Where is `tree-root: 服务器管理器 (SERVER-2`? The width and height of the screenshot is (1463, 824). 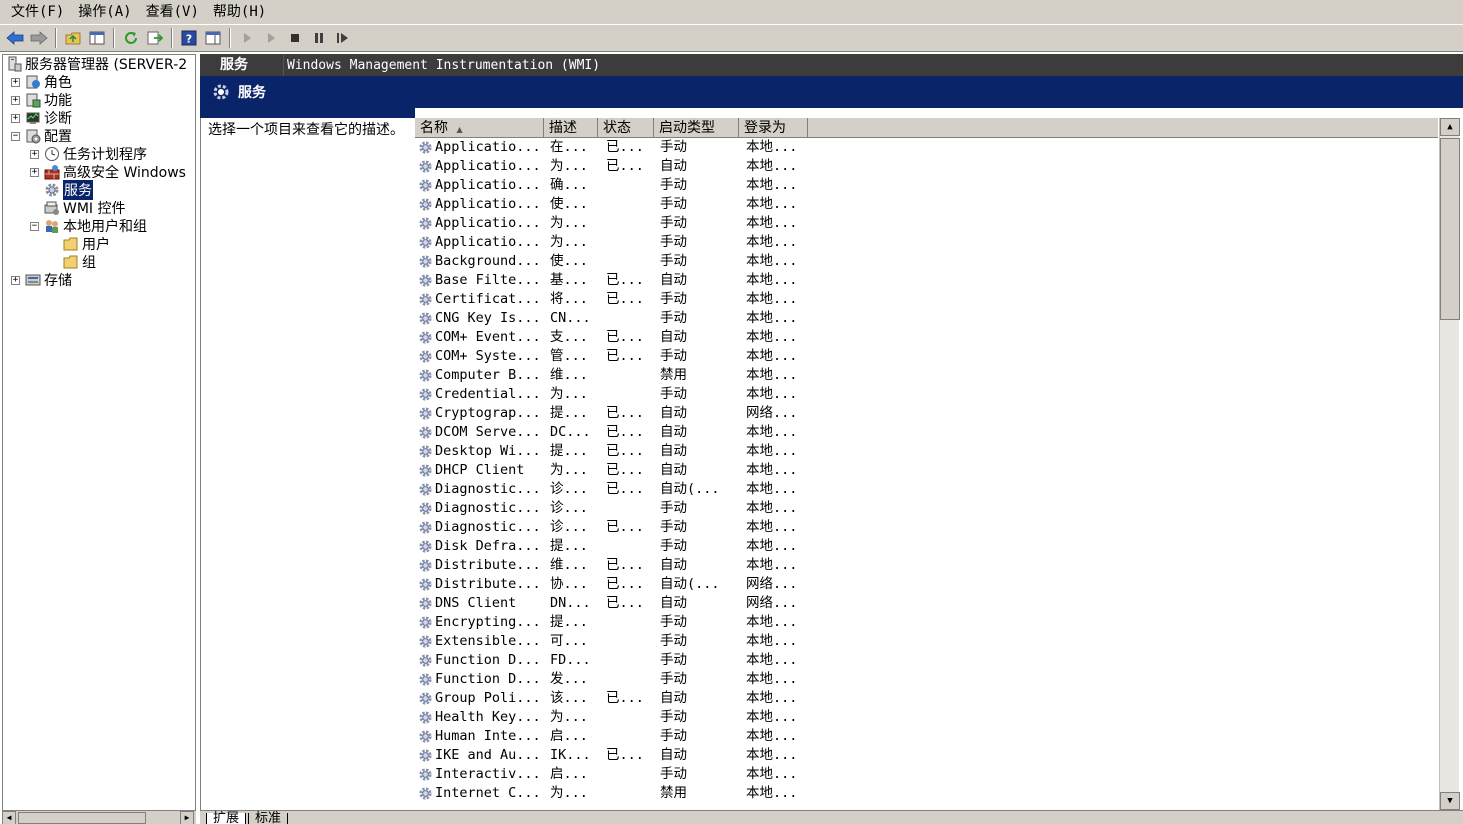
tree-root: 服务器管理器 (SERVER-2 is located at coordinates (96, 64).